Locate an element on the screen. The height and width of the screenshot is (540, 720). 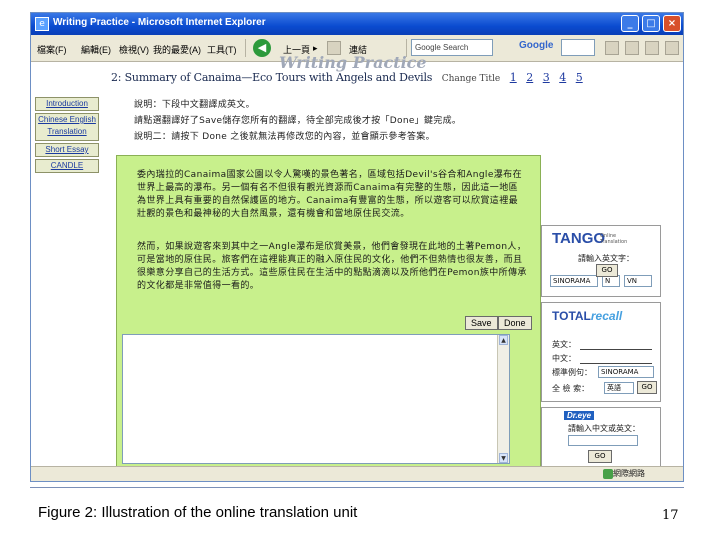
close-button: × is located at coordinates (672, 23).